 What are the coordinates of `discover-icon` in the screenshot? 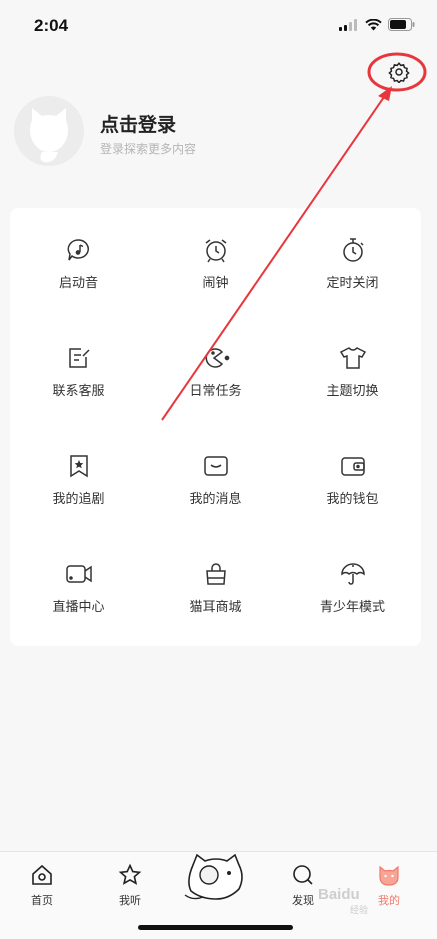 It's located at (303, 875).